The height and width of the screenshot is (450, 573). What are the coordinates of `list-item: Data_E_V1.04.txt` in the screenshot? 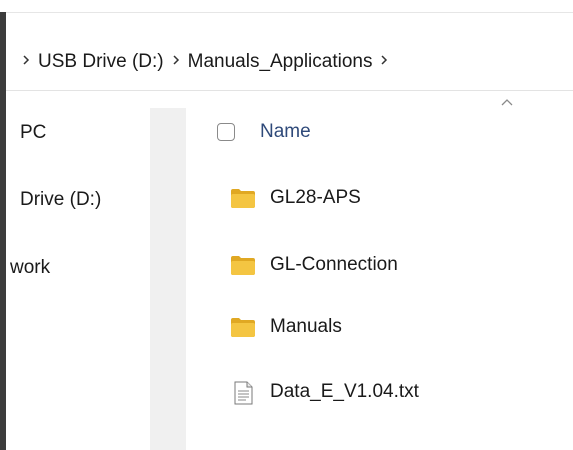 It's located at (324, 392).